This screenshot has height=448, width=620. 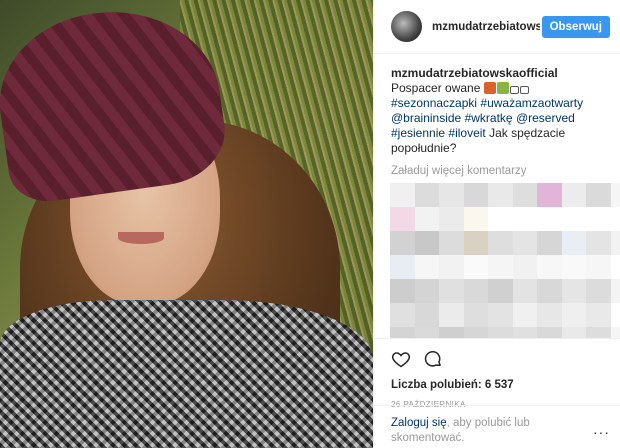 What do you see at coordinates (466, 133) in the screenshot?
I see `hashtag-iloveit: #iloveit` at bounding box center [466, 133].